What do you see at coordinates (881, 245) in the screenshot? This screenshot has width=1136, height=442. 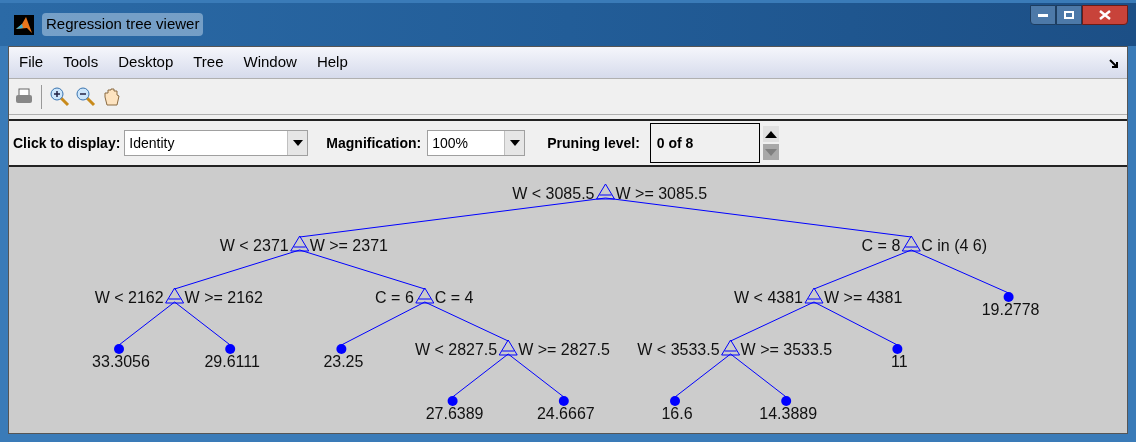 I see `split-label: C = 8` at bounding box center [881, 245].